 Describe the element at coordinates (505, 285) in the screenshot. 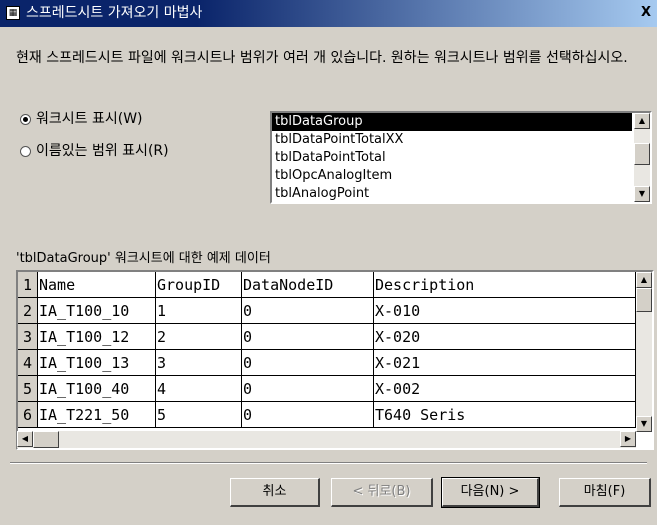

I see `table-cell: Description` at that location.